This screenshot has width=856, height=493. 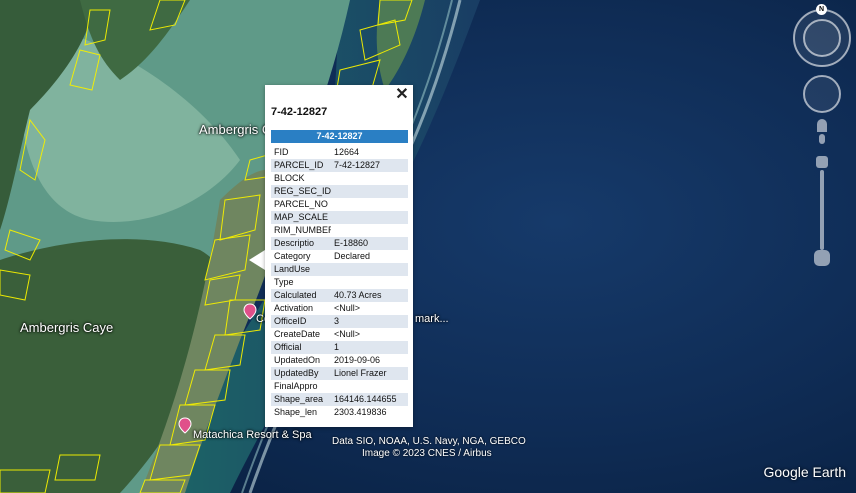 What do you see at coordinates (301, 321) in the screenshot?
I see `attribute-key: OfficeID` at bounding box center [301, 321].